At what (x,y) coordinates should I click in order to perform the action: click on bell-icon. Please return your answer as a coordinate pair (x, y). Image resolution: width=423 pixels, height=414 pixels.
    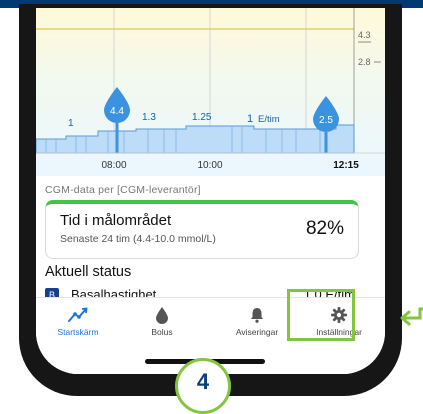
    Looking at the image, I should click on (257, 315).